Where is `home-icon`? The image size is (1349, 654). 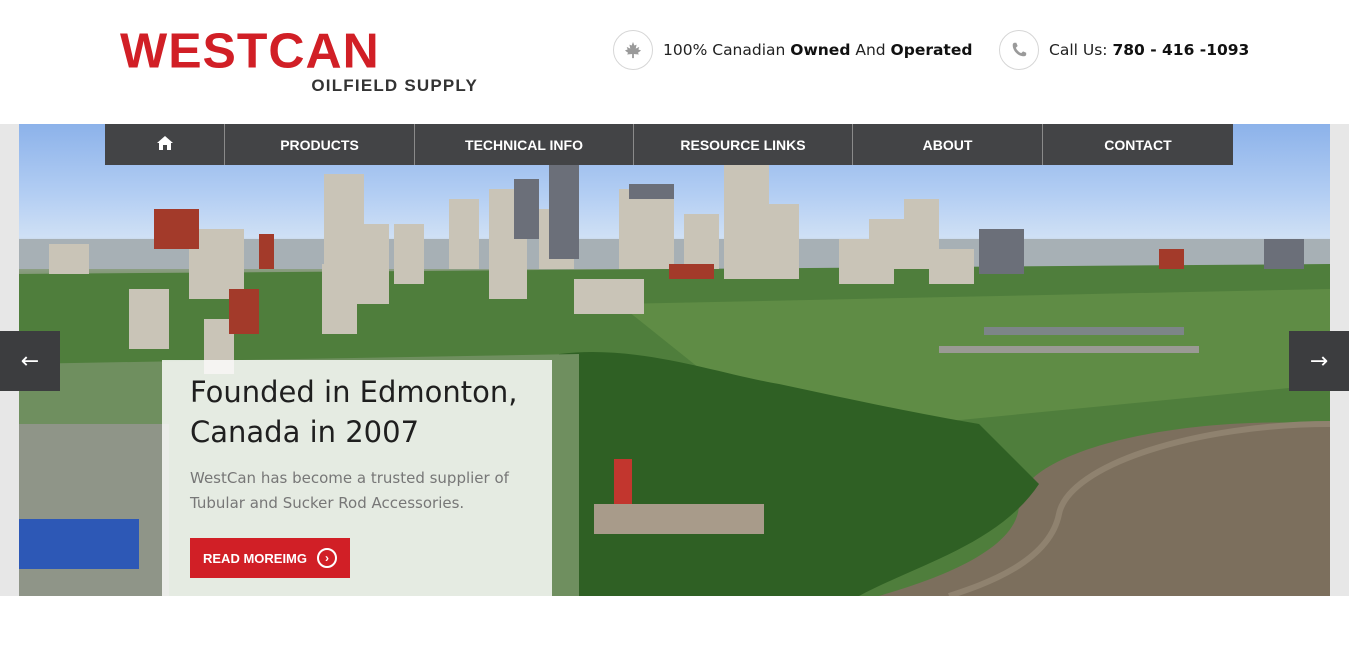 home-icon is located at coordinates (164, 144).